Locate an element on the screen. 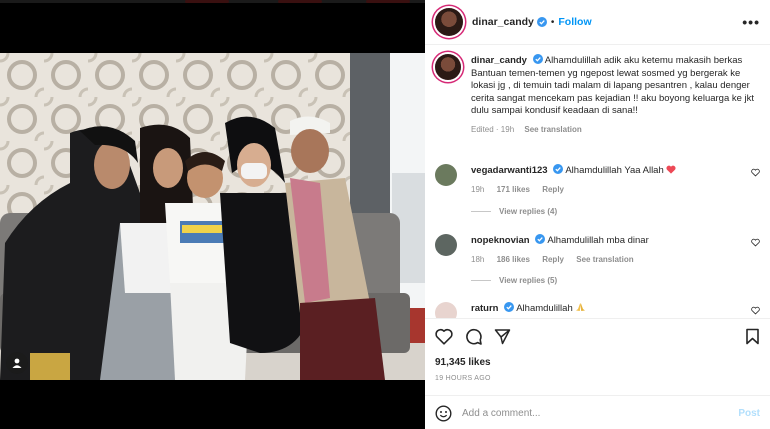 The height and width of the screenshot is (429, 770). likes-count: 91,345 likes is located at coordinates (463, 362).